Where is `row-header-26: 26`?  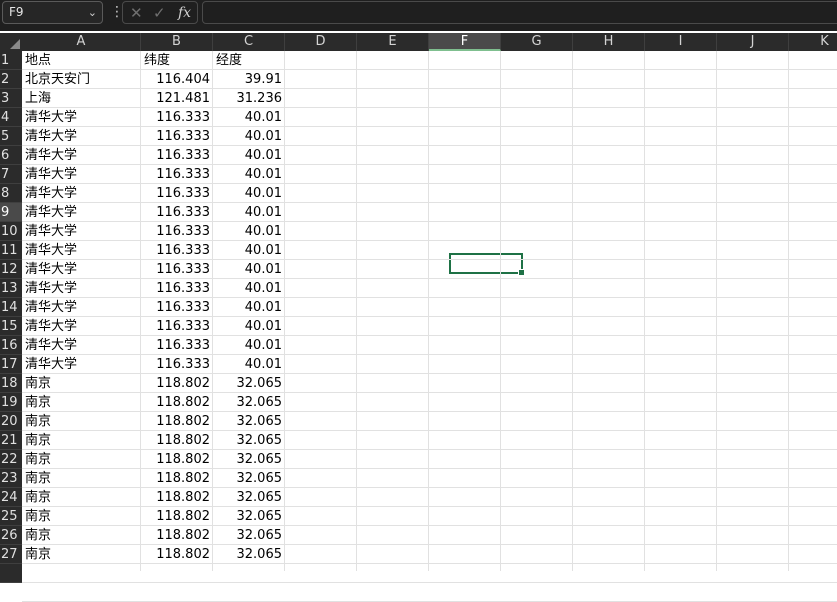 row-header-26: 26 is located at coordinates (11, 535).